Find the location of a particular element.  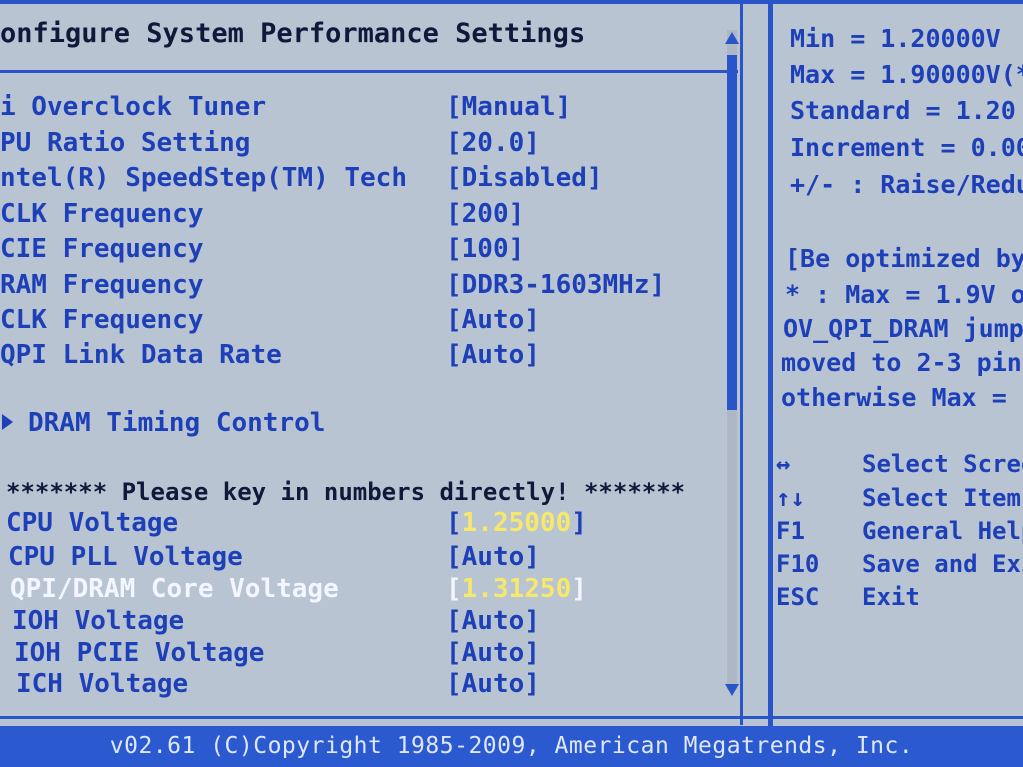

setting-label: CIE Frequency is located at coordinates (102, 249).